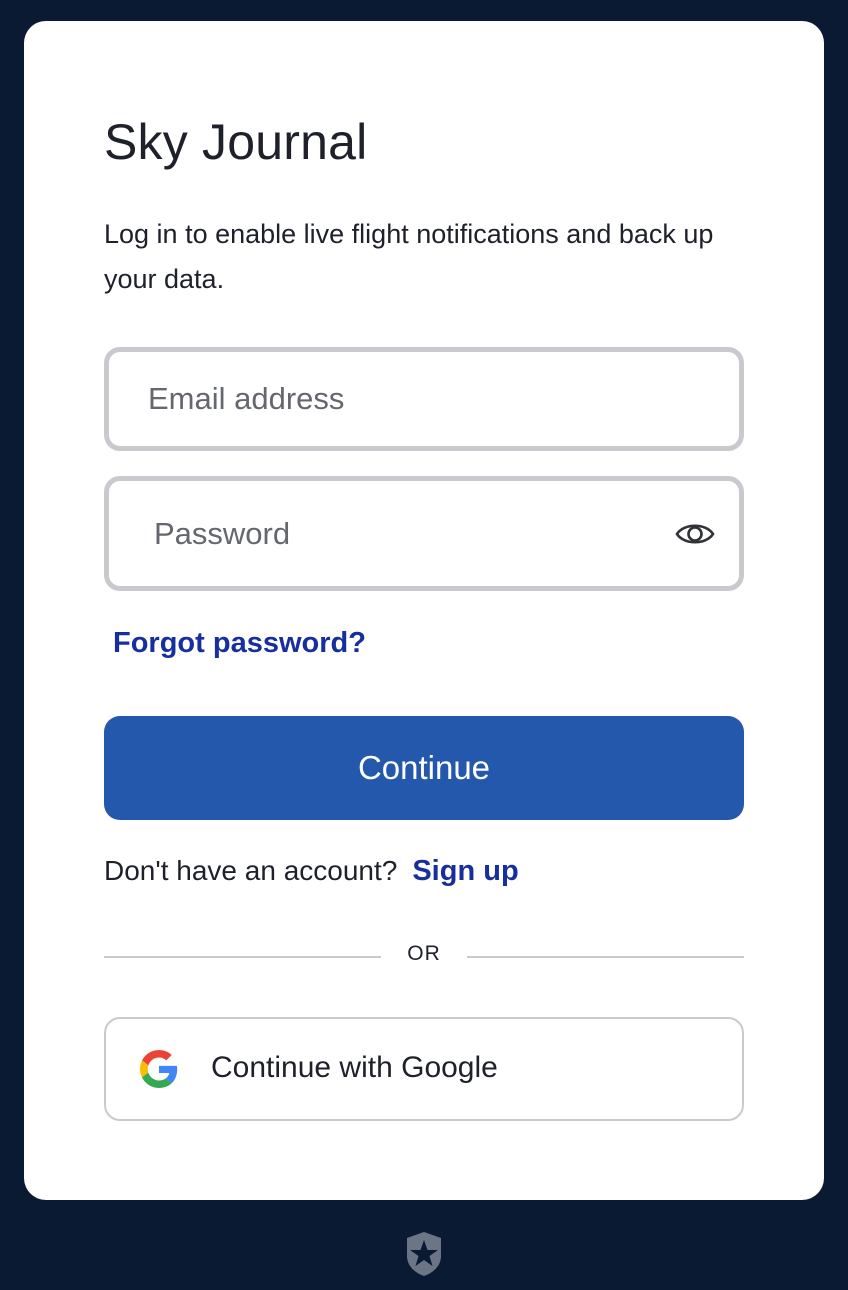 The height and width of the screenshot is (1290, 848). What do you see at coordinates (695, 534) in the screenshot?
I see `eye-icon` at bounding box center [695, 534].